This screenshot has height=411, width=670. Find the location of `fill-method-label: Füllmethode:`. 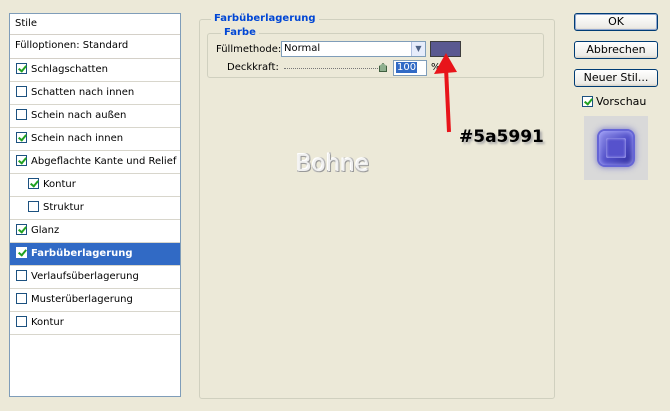

fill-method-label: Füllmethode: is located at coordinates (249, 49).